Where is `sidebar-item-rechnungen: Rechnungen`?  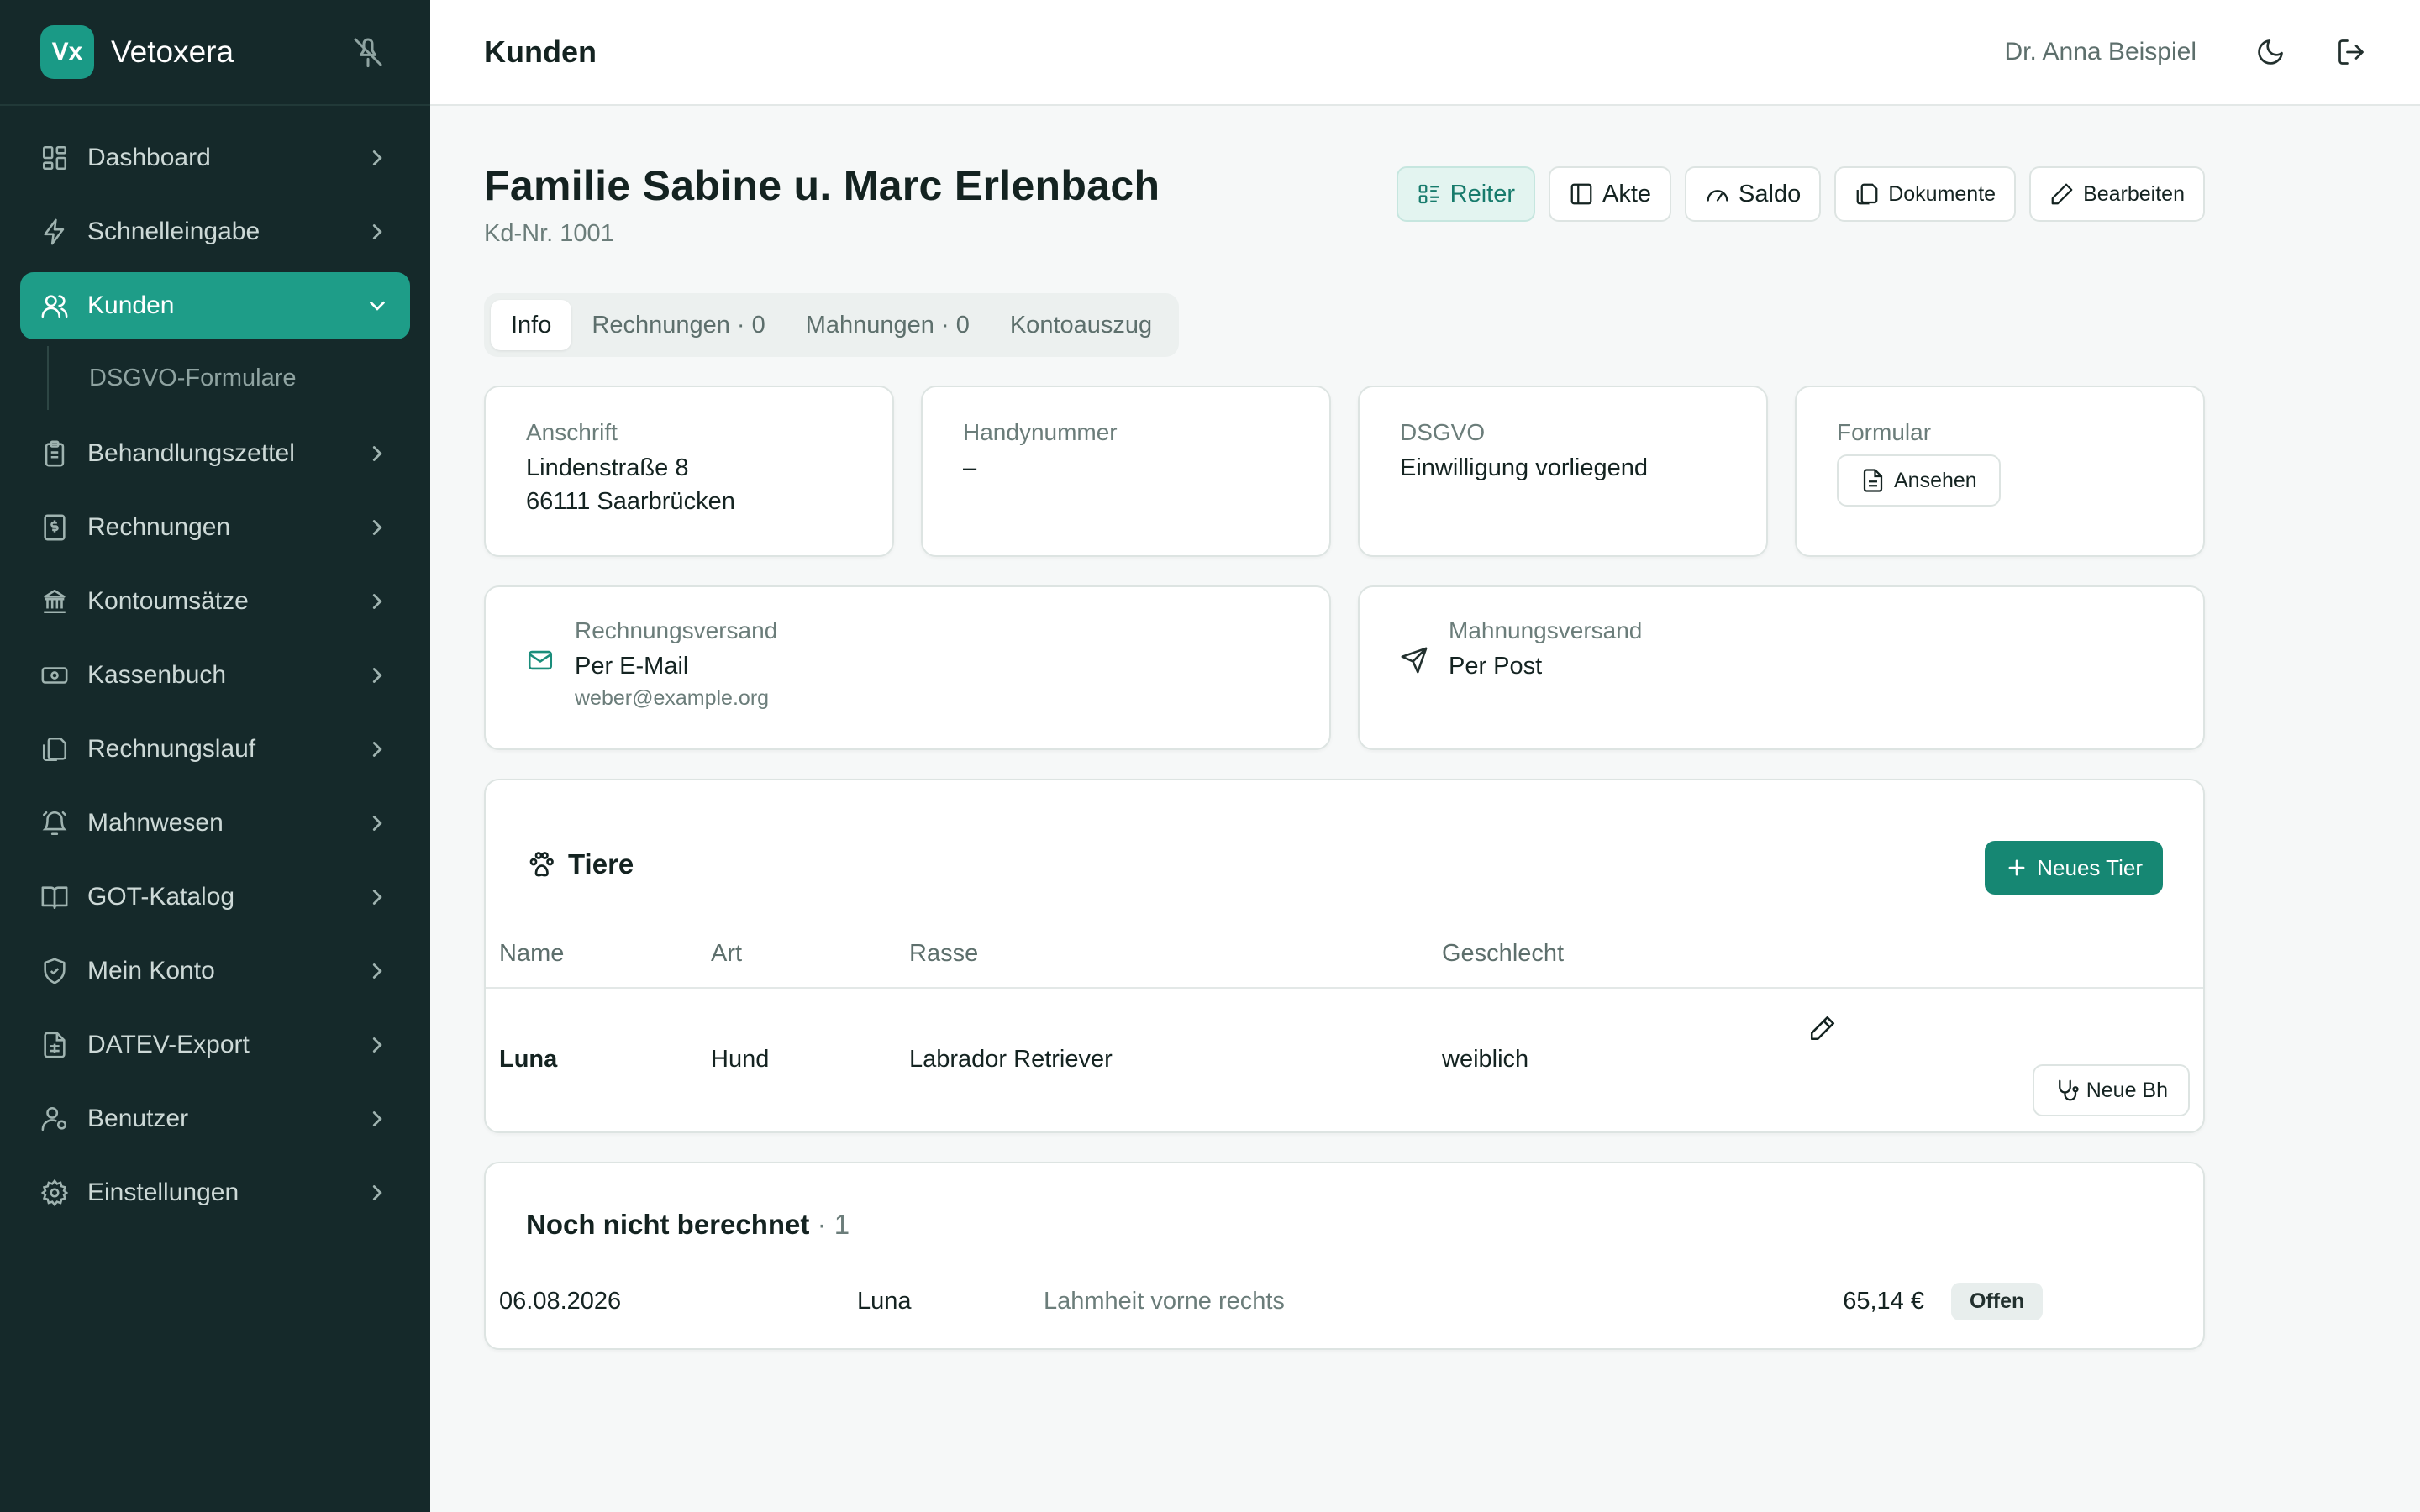 sidebar-item-rechnungen: Rechnungen is located at coordinates (215, 527).